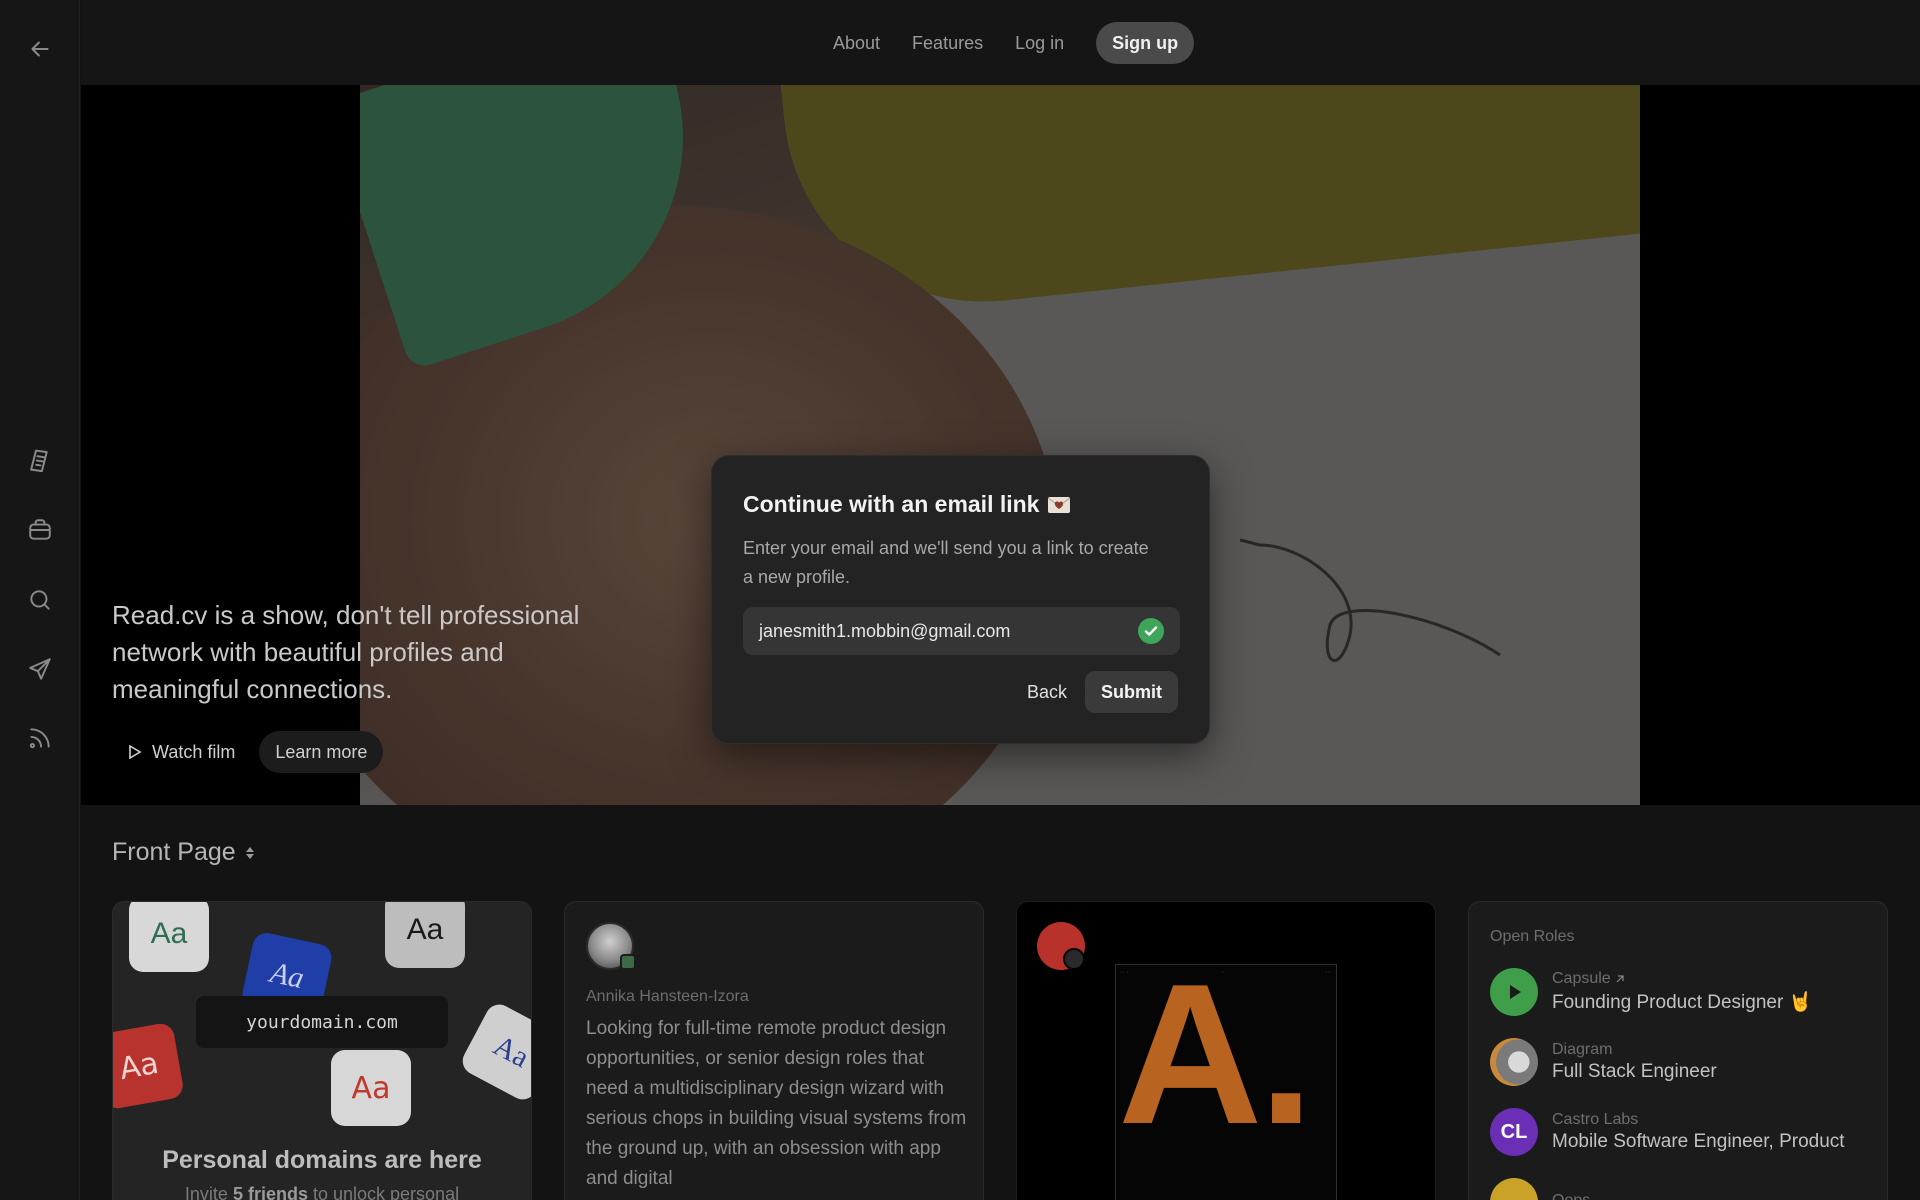 This screenshot has height=1200, width=1920. Describe the element at coordinates (40, 461) in the screenshot. I see `document-icon` at that location.